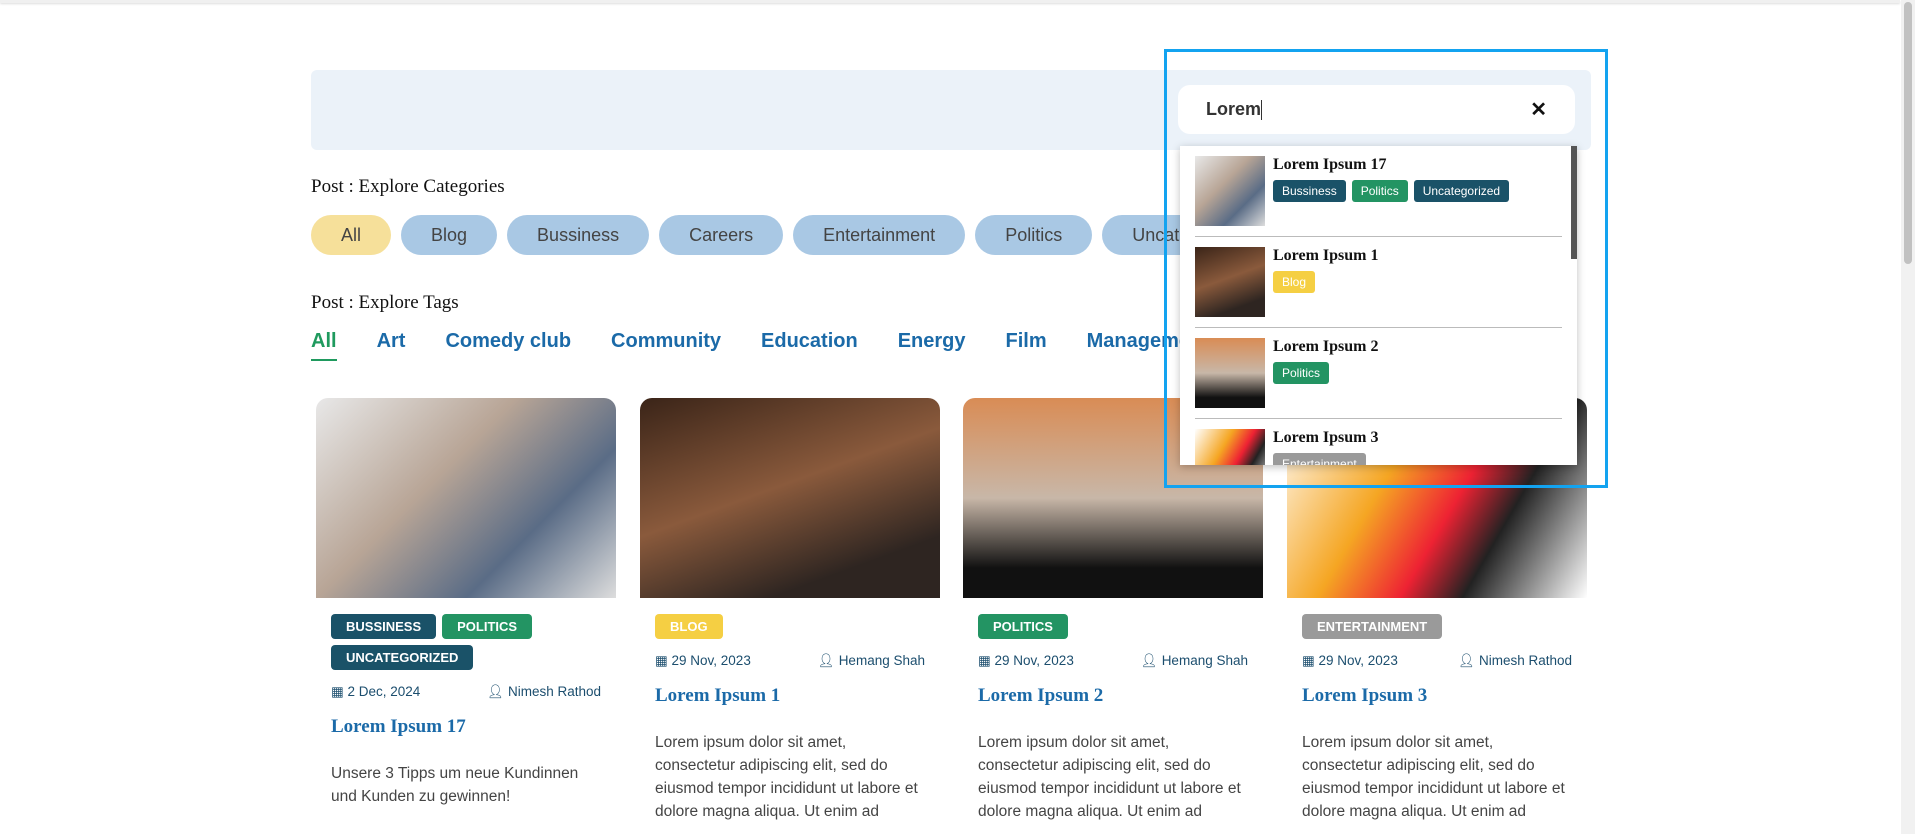  I want to click on date-text: 2 Dec, 2024, so click(384, 691).